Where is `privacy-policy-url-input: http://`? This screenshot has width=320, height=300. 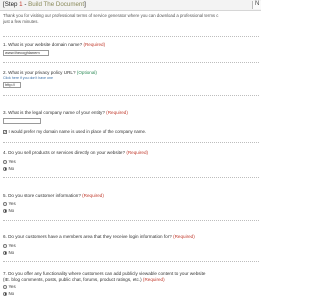 privacy-policy-url-input: http:// is located at coordinates (12, 85).